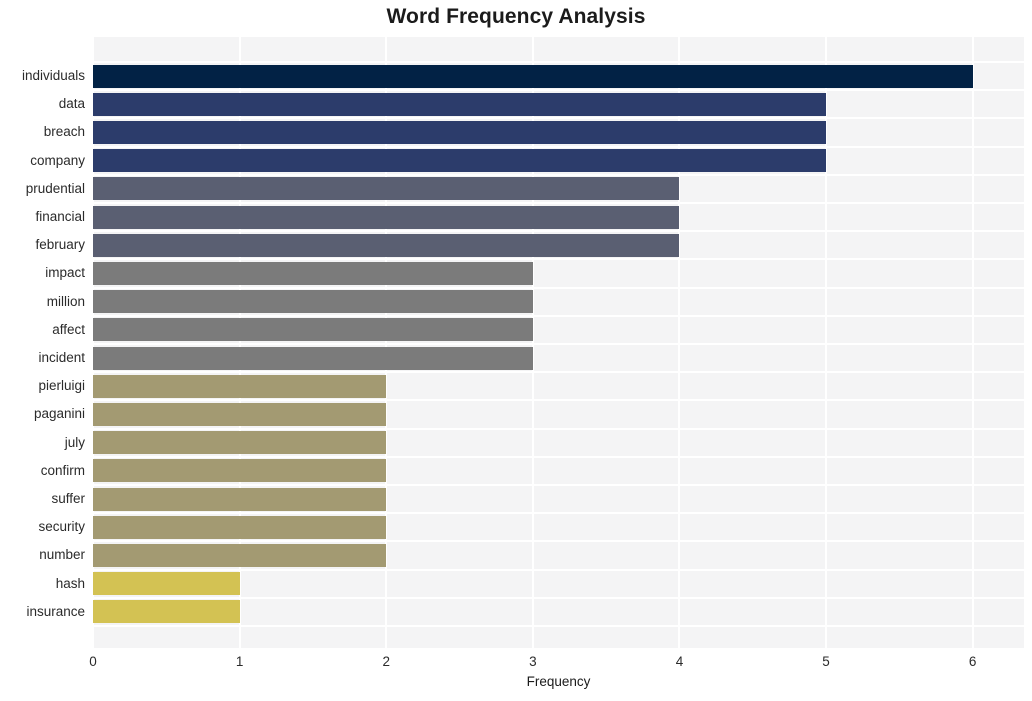 The width and height of the screenshot is (1032, 701). What do you see at coordinates (61, 357) in the screenshot?
I see `y-axis-tick-label: incident` at bounding box center [61, 357].